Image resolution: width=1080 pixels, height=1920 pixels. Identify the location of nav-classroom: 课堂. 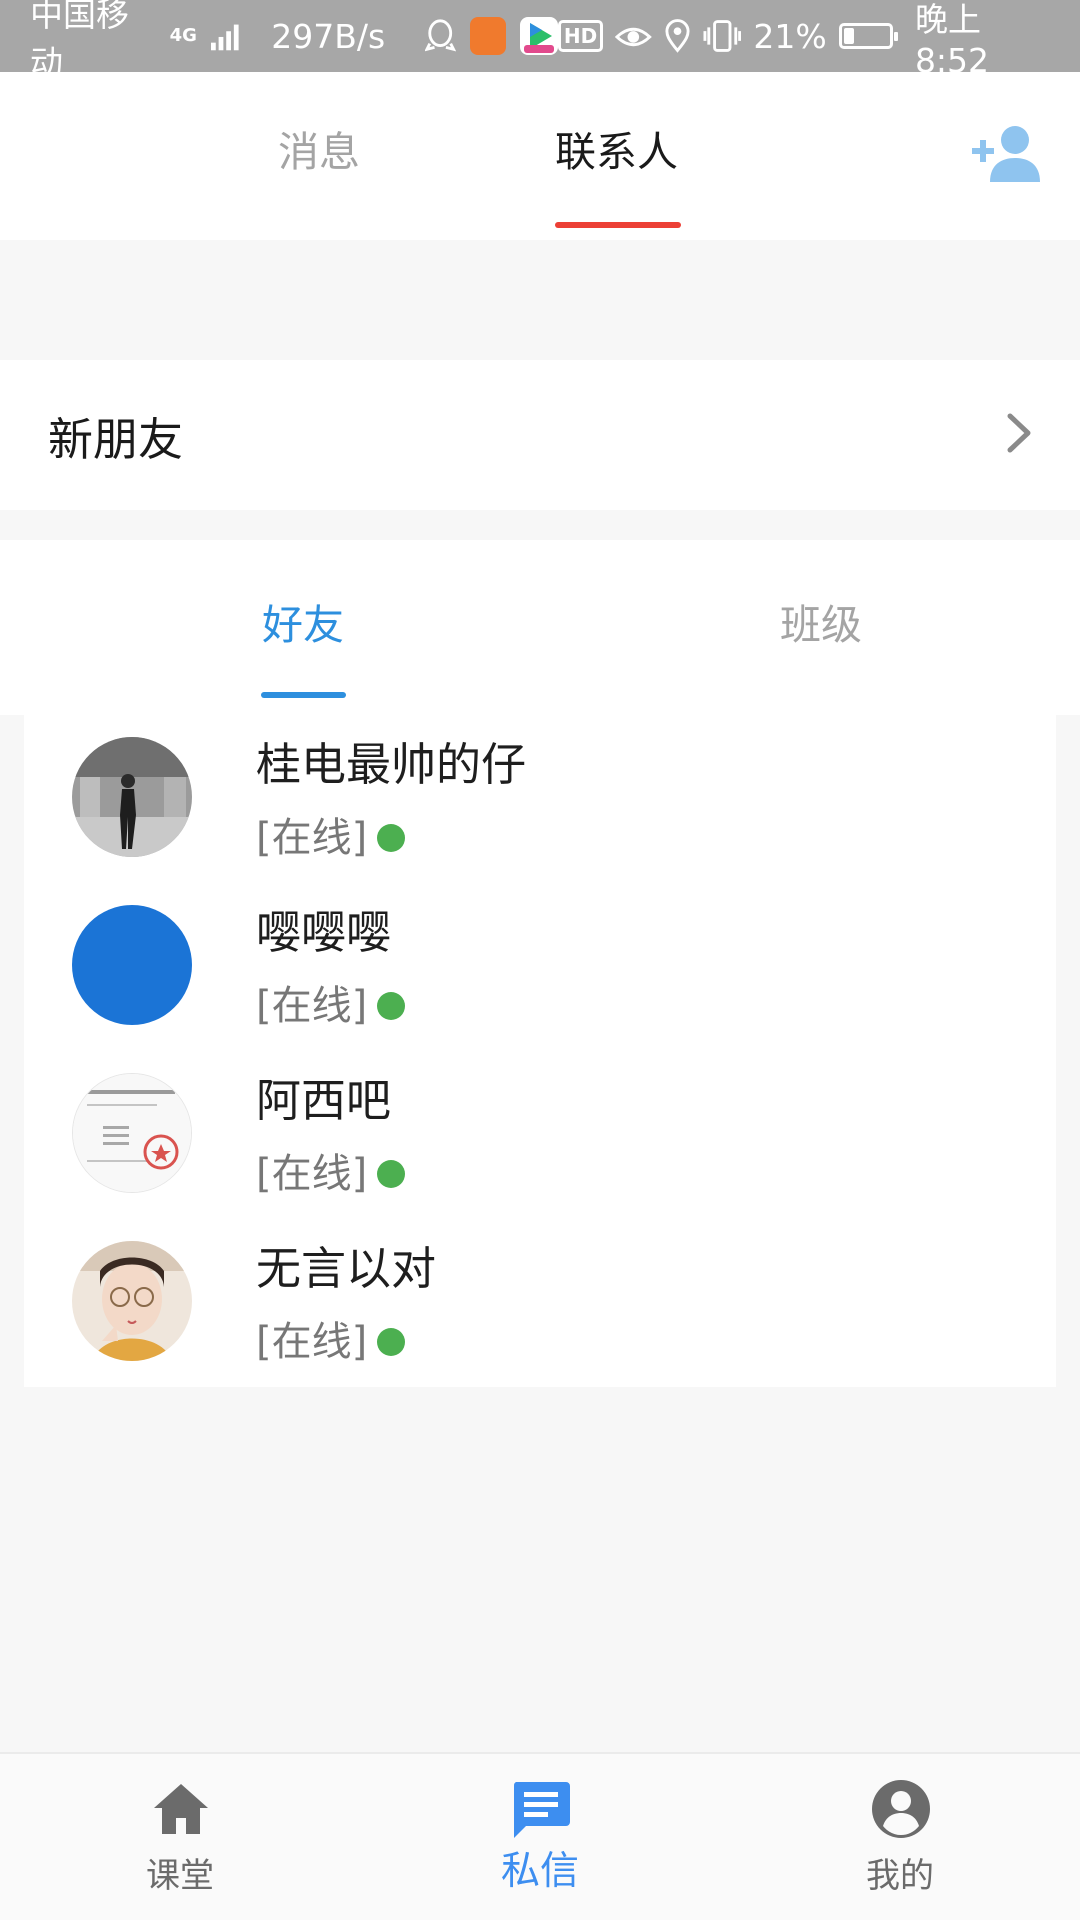
(180, 1837).